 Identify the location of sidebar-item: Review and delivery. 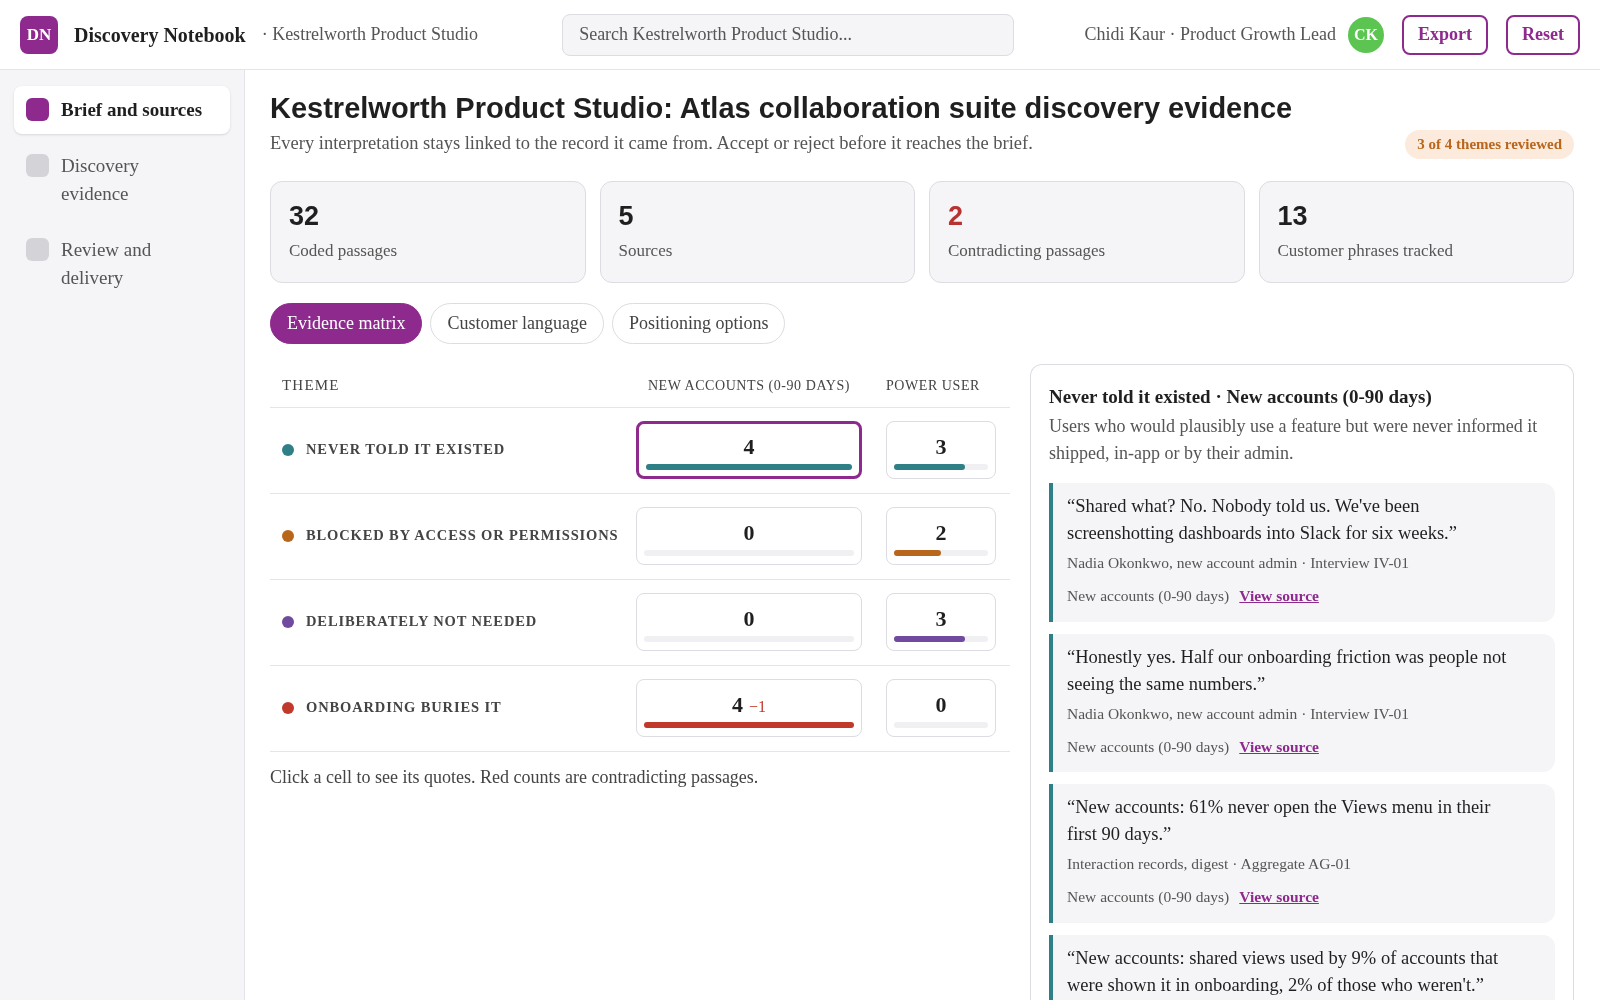
(122, 264).